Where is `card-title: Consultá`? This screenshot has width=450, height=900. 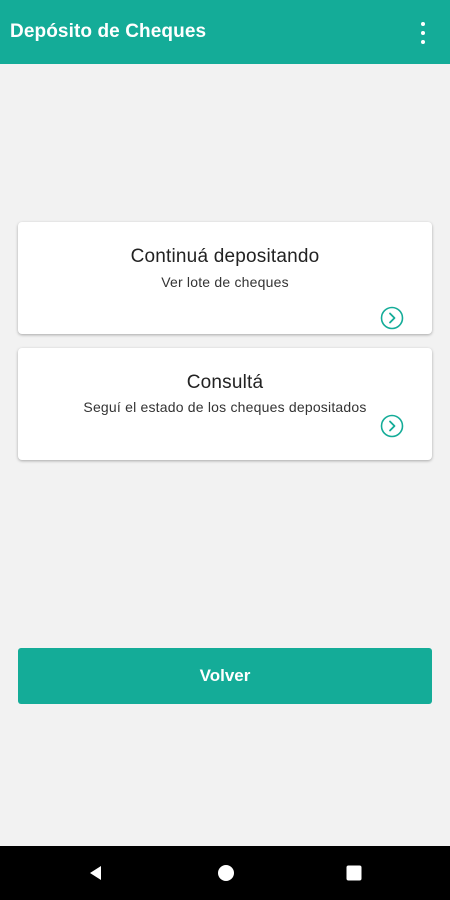
card-title: Consultá is located at coordinates (225, 382).